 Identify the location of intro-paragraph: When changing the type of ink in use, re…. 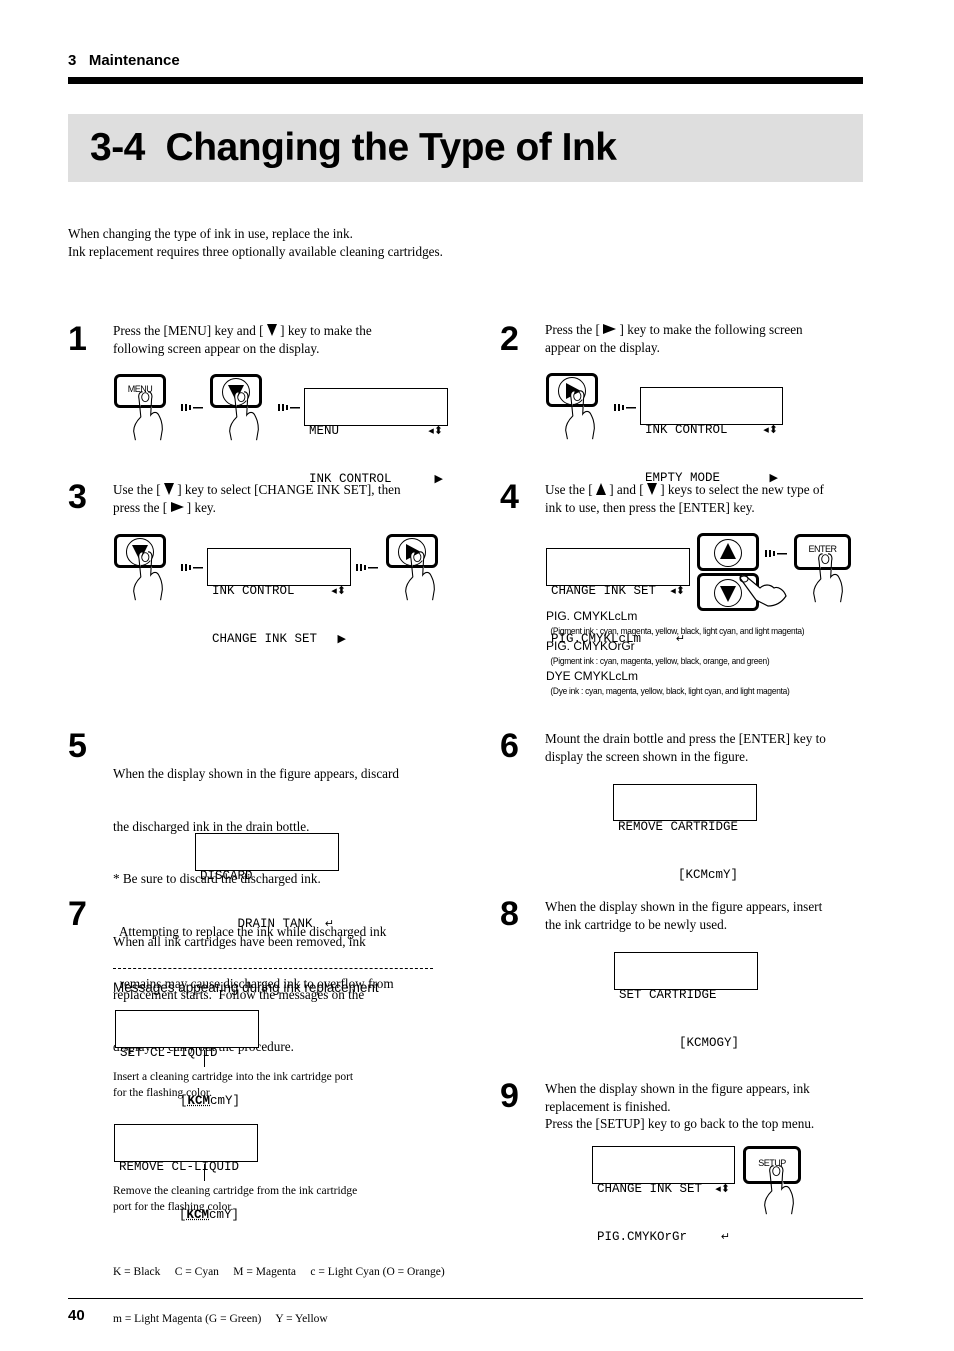
(255, 243).